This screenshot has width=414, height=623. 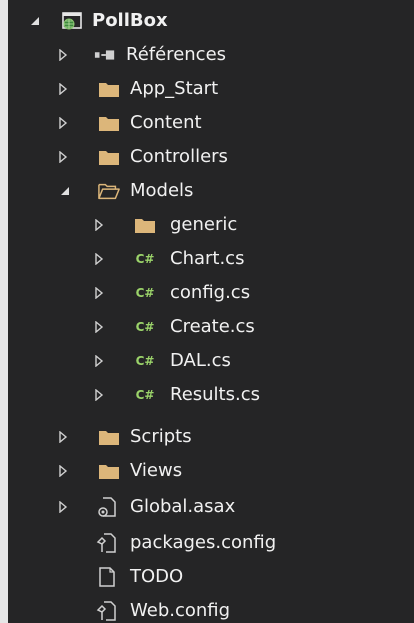 I want to click on tree-item-label: config.cs, so click(x=210, y=292).